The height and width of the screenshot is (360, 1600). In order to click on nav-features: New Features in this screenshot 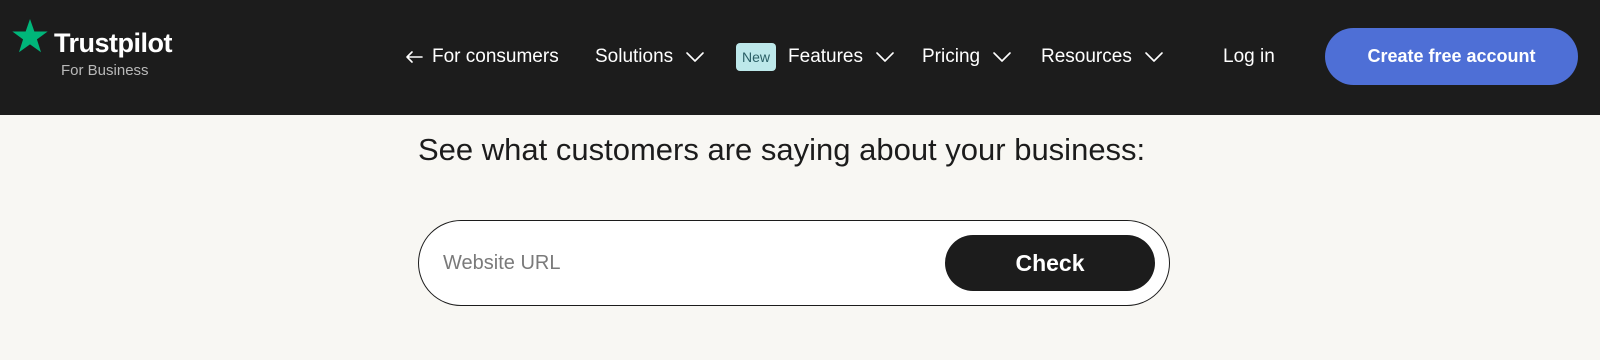, I will do `click(815, 57)`.